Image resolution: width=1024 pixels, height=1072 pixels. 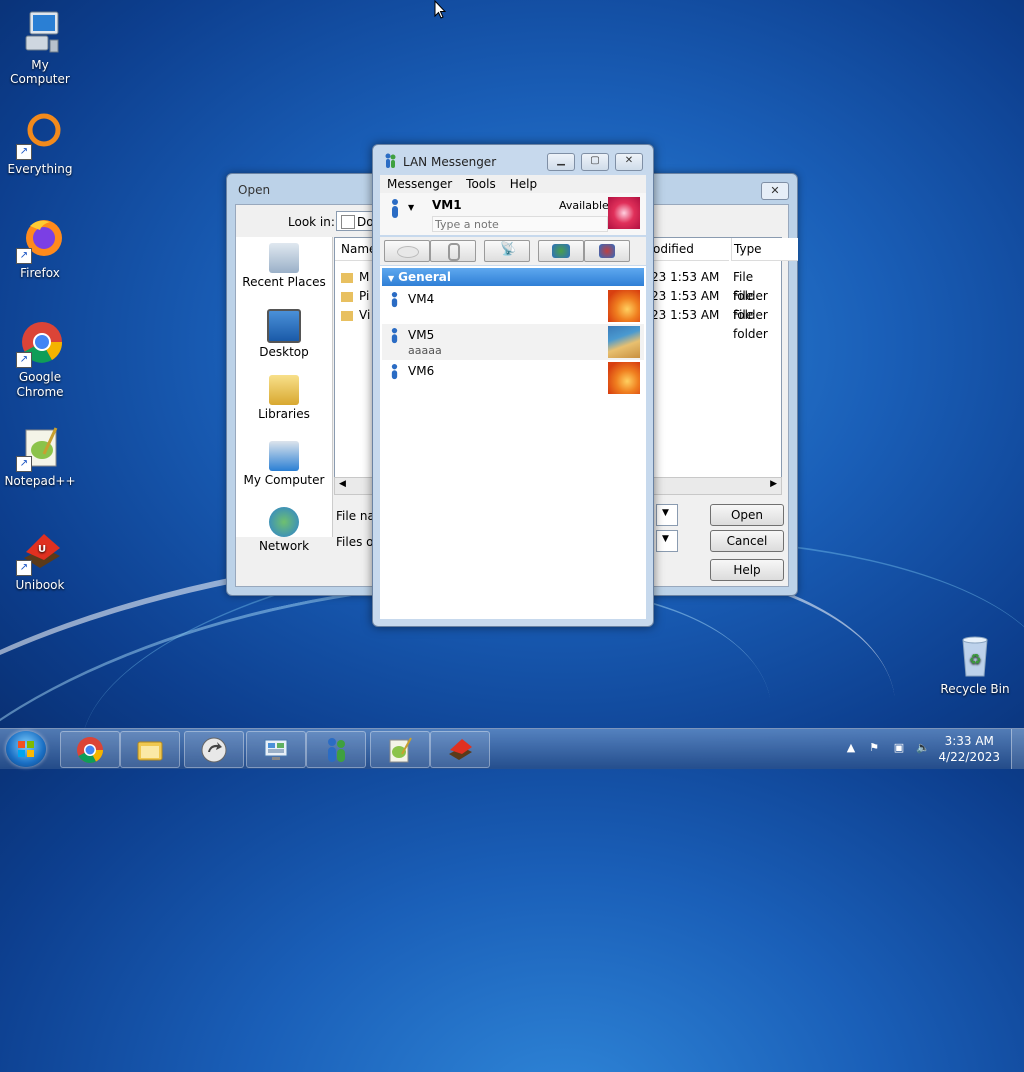 I want to click on taskbar-app-arrow, so click(x=214, y=749).